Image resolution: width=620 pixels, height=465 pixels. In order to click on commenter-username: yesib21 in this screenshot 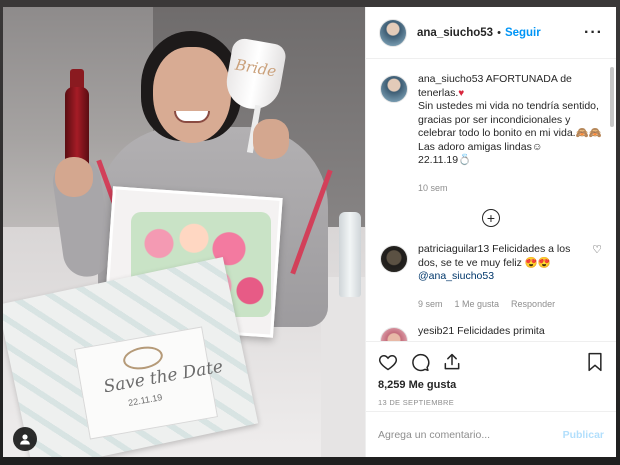, I will do `click(436, 331)`.